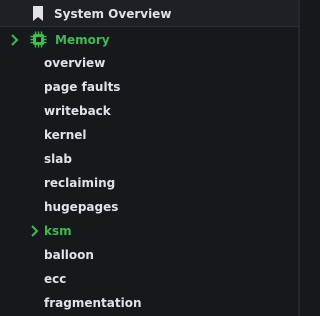 The image size is (320, 316). What do you see at coordinates (65, 135) in the screenshot?
I see `sidebar-subitem-label: kernel` at bounding box center [65, 135].